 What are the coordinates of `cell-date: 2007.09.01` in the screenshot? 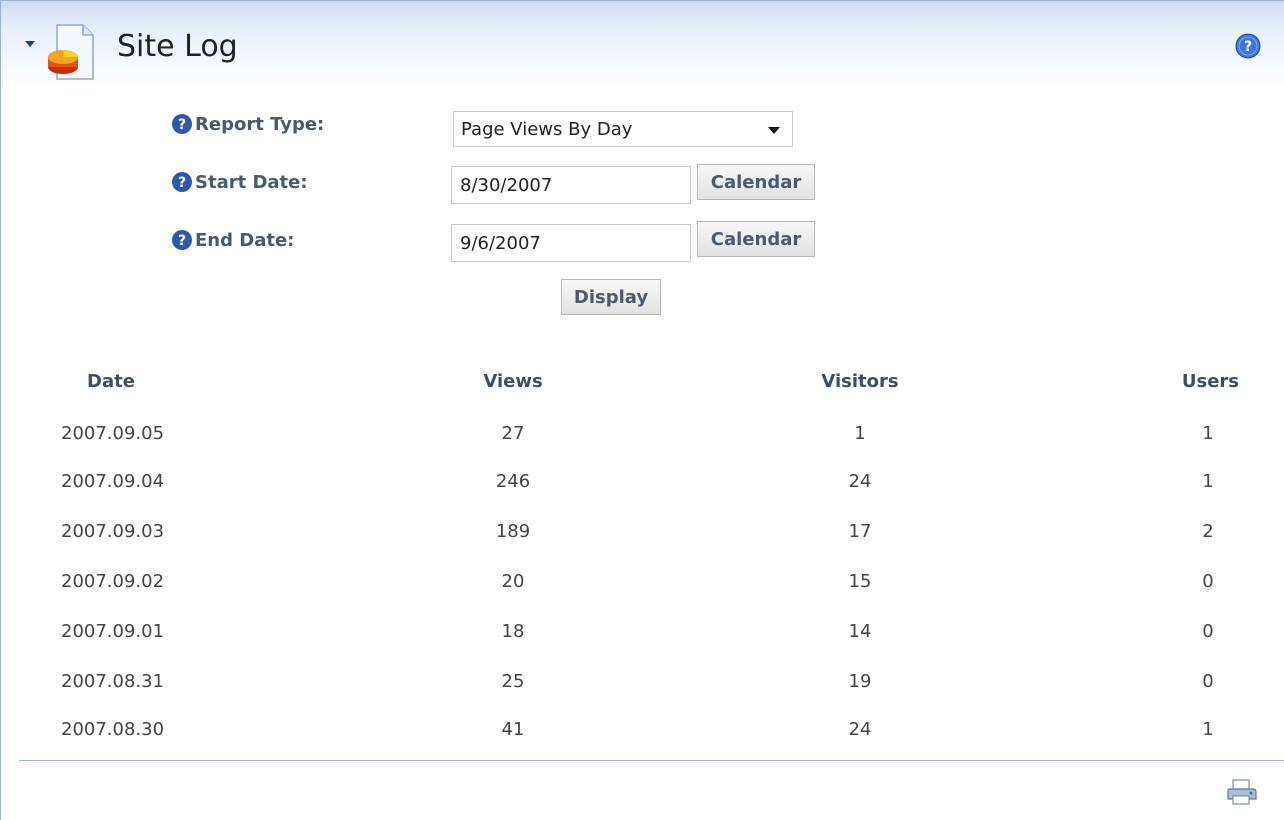 It's located at (113, 631).